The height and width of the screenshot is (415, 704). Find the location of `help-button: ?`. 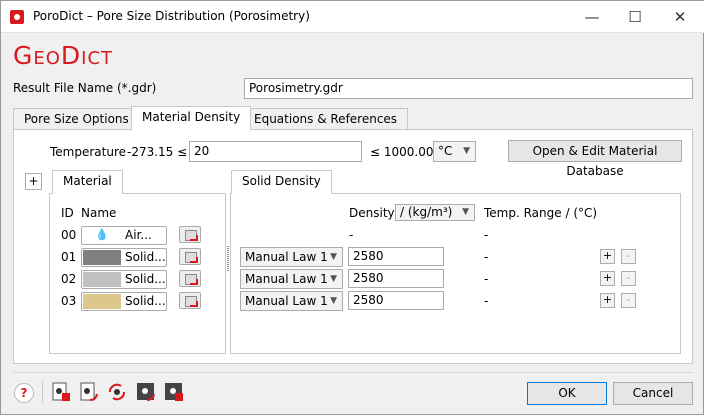

help-button: ? is located at coordinates (24, 393).